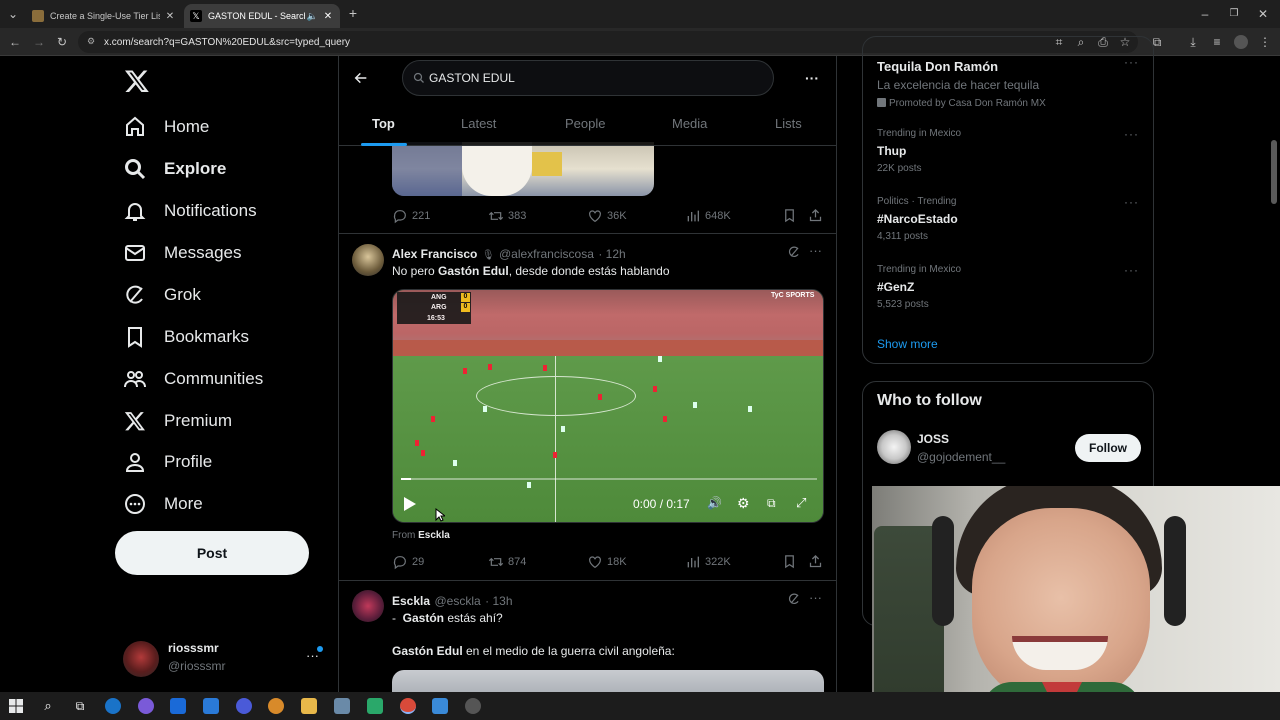 The width and height of the screenshot is (1280, 720). Describe the element at coordinates (146, 706) in the screenshot. I see `copilot-icon` at that location.